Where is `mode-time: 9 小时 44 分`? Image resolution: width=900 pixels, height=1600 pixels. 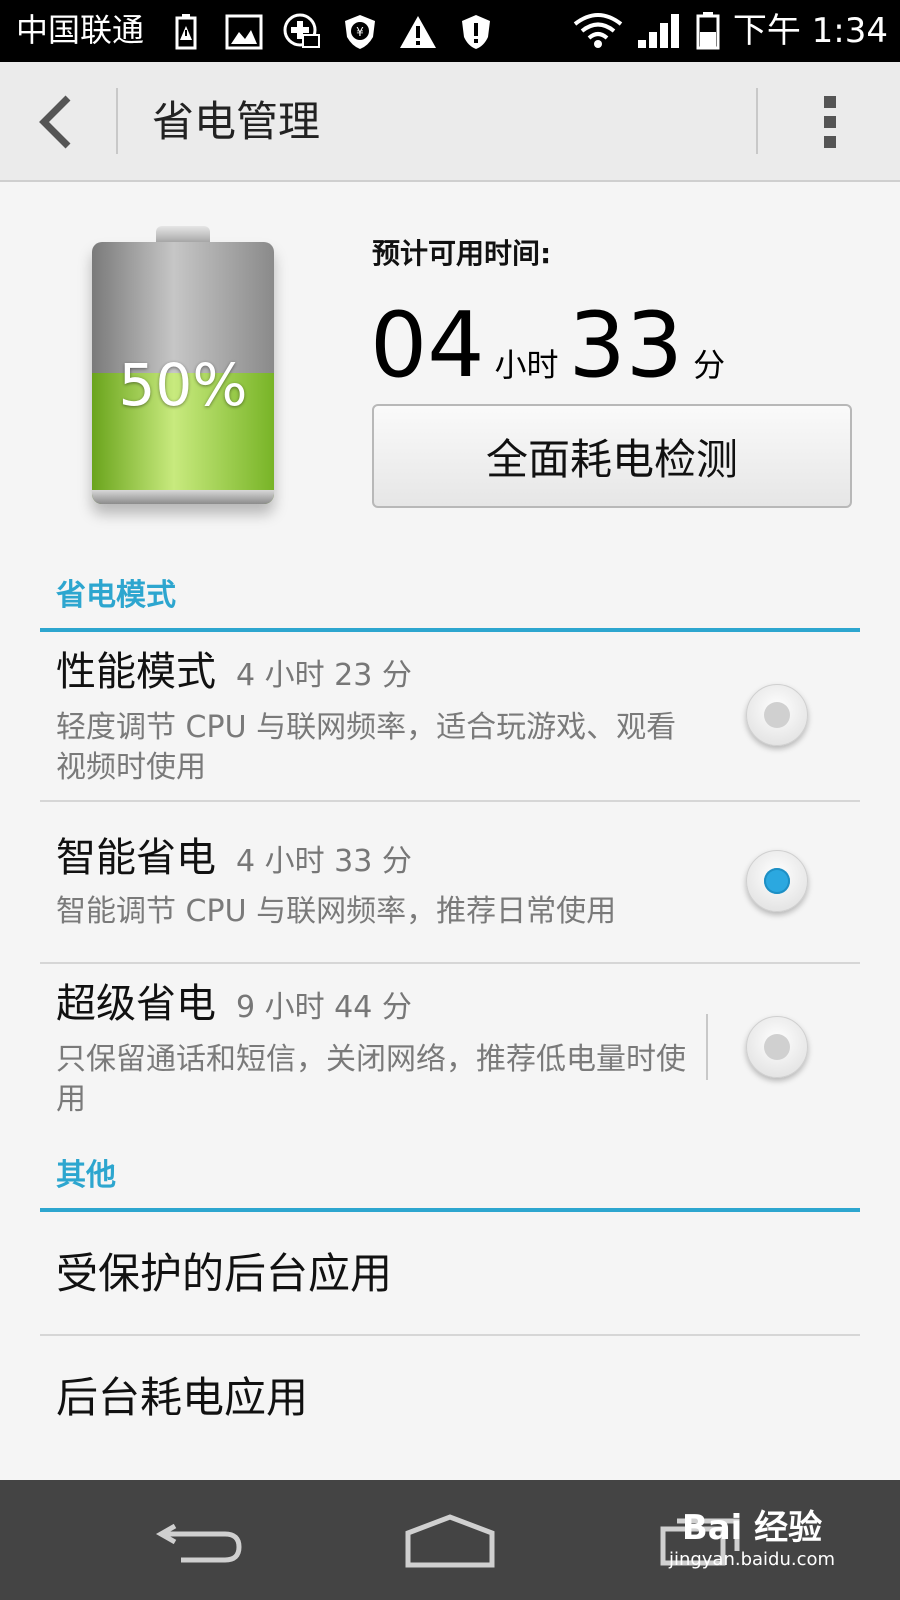
mode-time: 9 小时 44 分 is located at coordinates (324, 1007).